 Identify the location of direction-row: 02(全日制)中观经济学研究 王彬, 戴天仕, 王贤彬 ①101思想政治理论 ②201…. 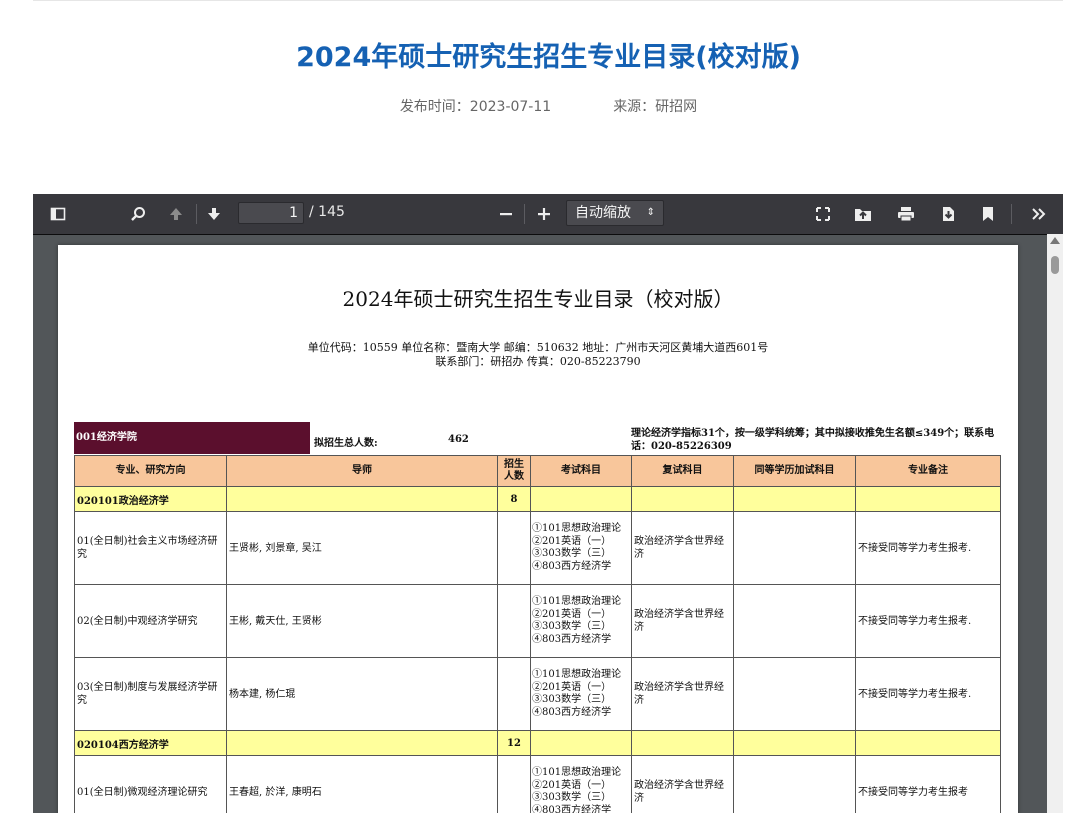
(537, 621).